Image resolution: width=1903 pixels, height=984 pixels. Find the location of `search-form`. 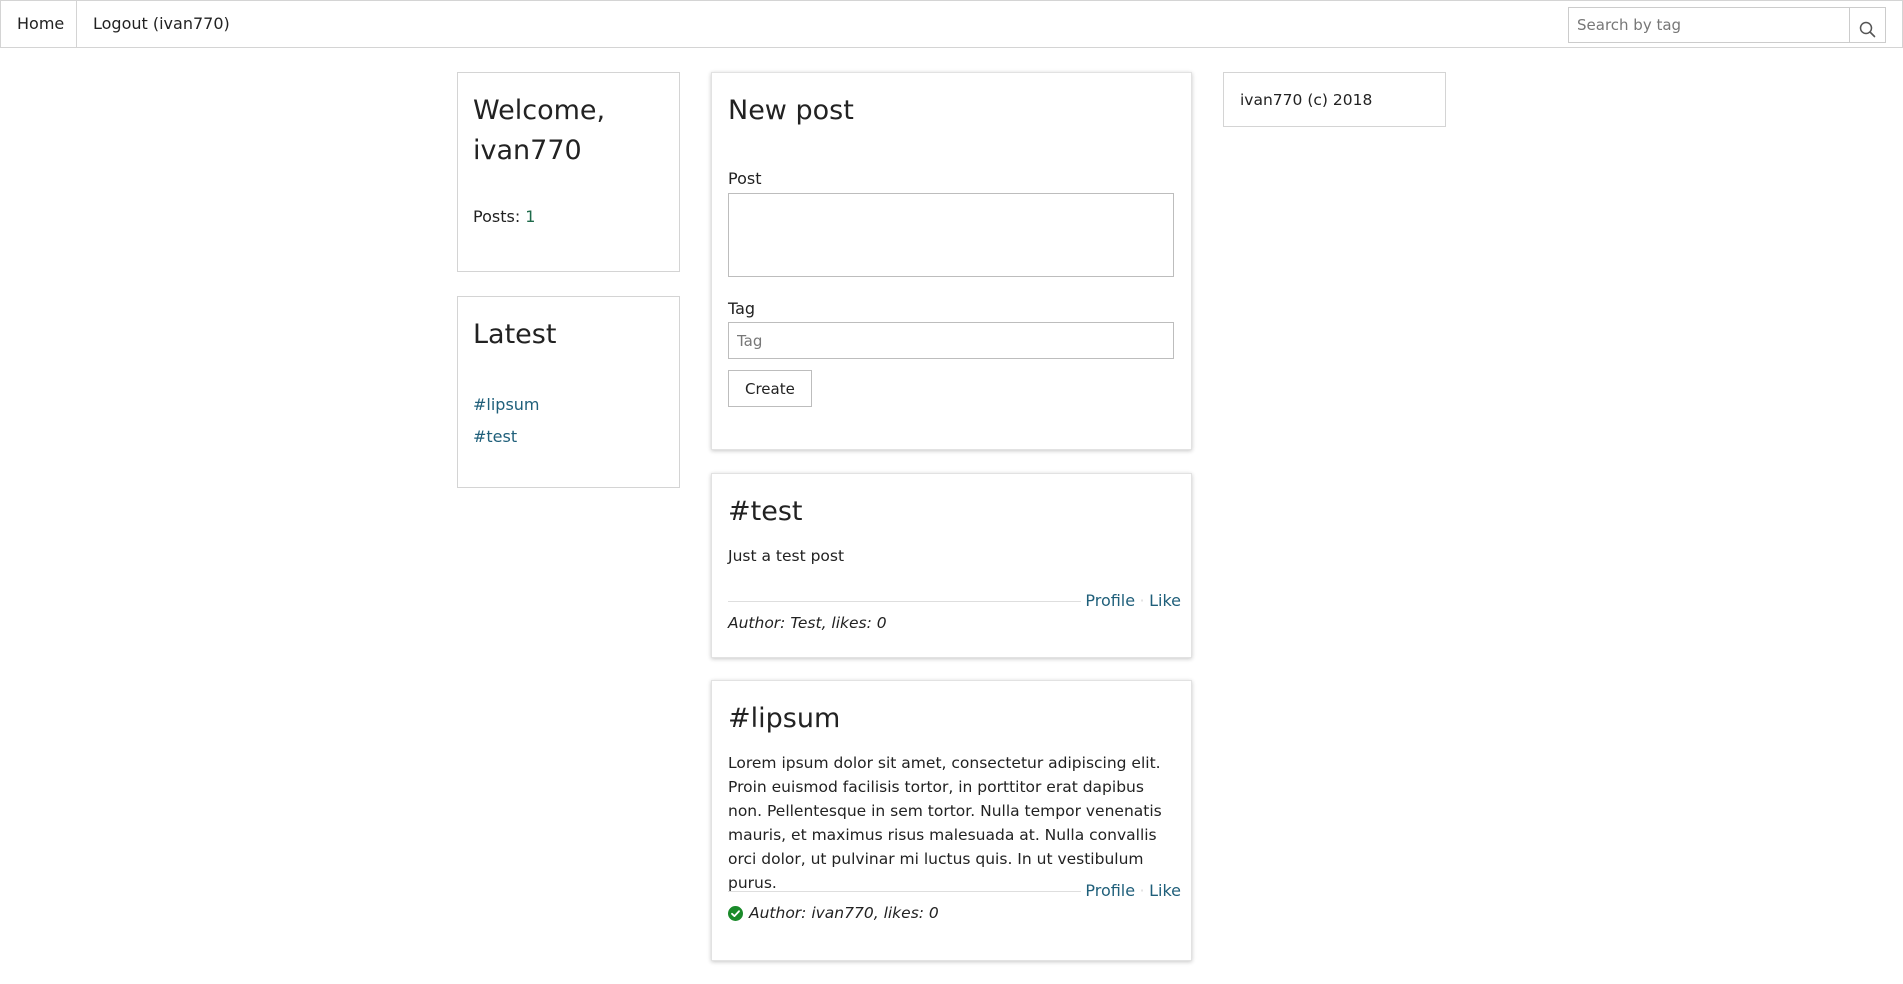

search-form is located at coordinates (1727, 25).